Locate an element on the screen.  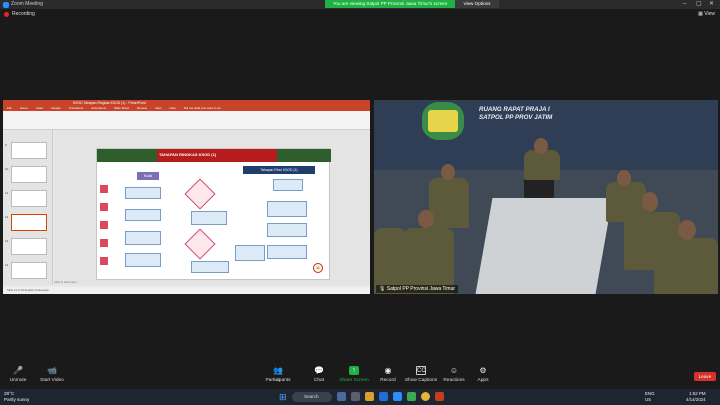
thumb-number: 11 is located at coordinates (7, 193).